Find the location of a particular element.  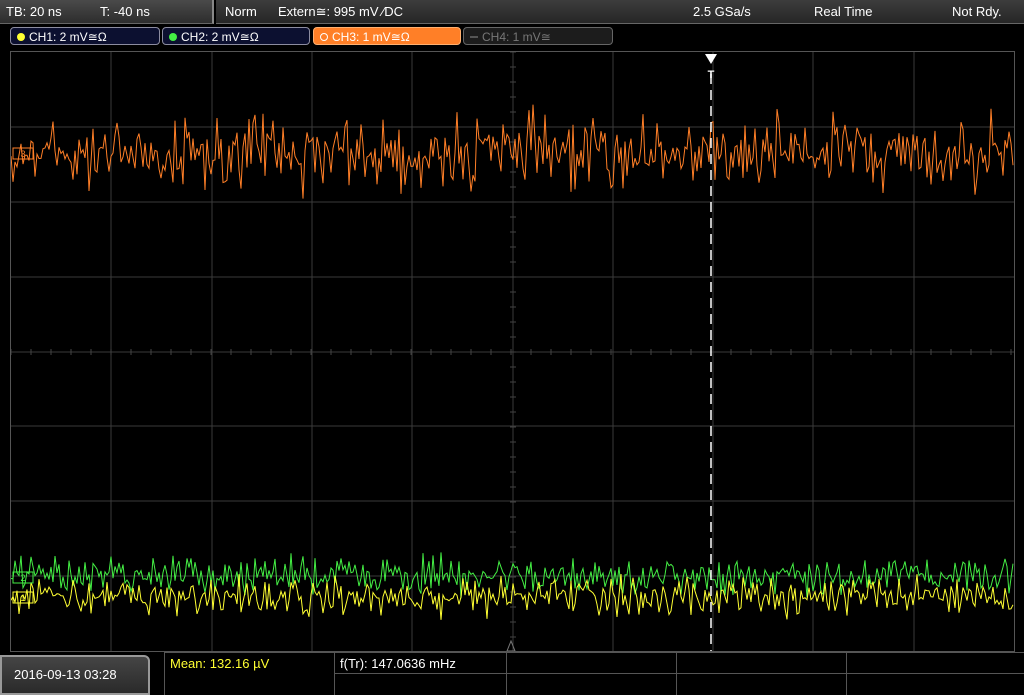

sample-rate: 2.5 GSa/s is located at coordinates (722, 11).